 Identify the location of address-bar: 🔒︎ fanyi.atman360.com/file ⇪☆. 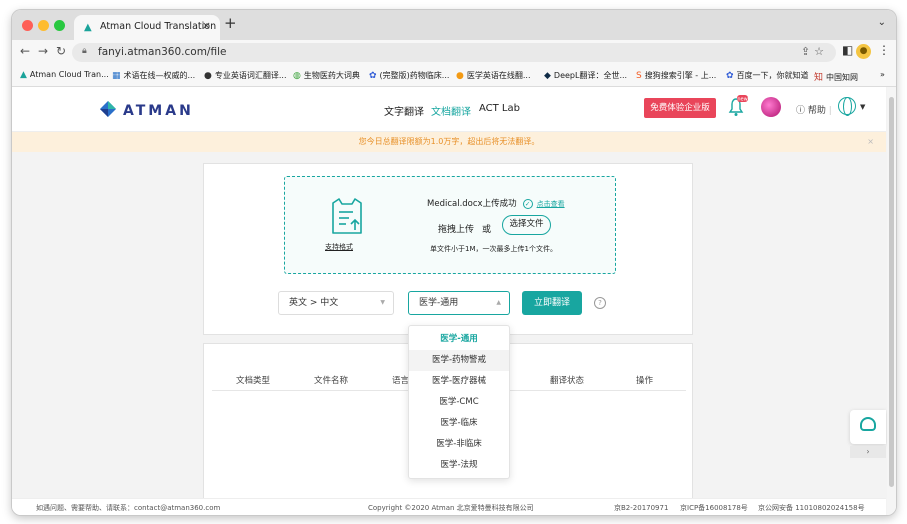
(454, 52).